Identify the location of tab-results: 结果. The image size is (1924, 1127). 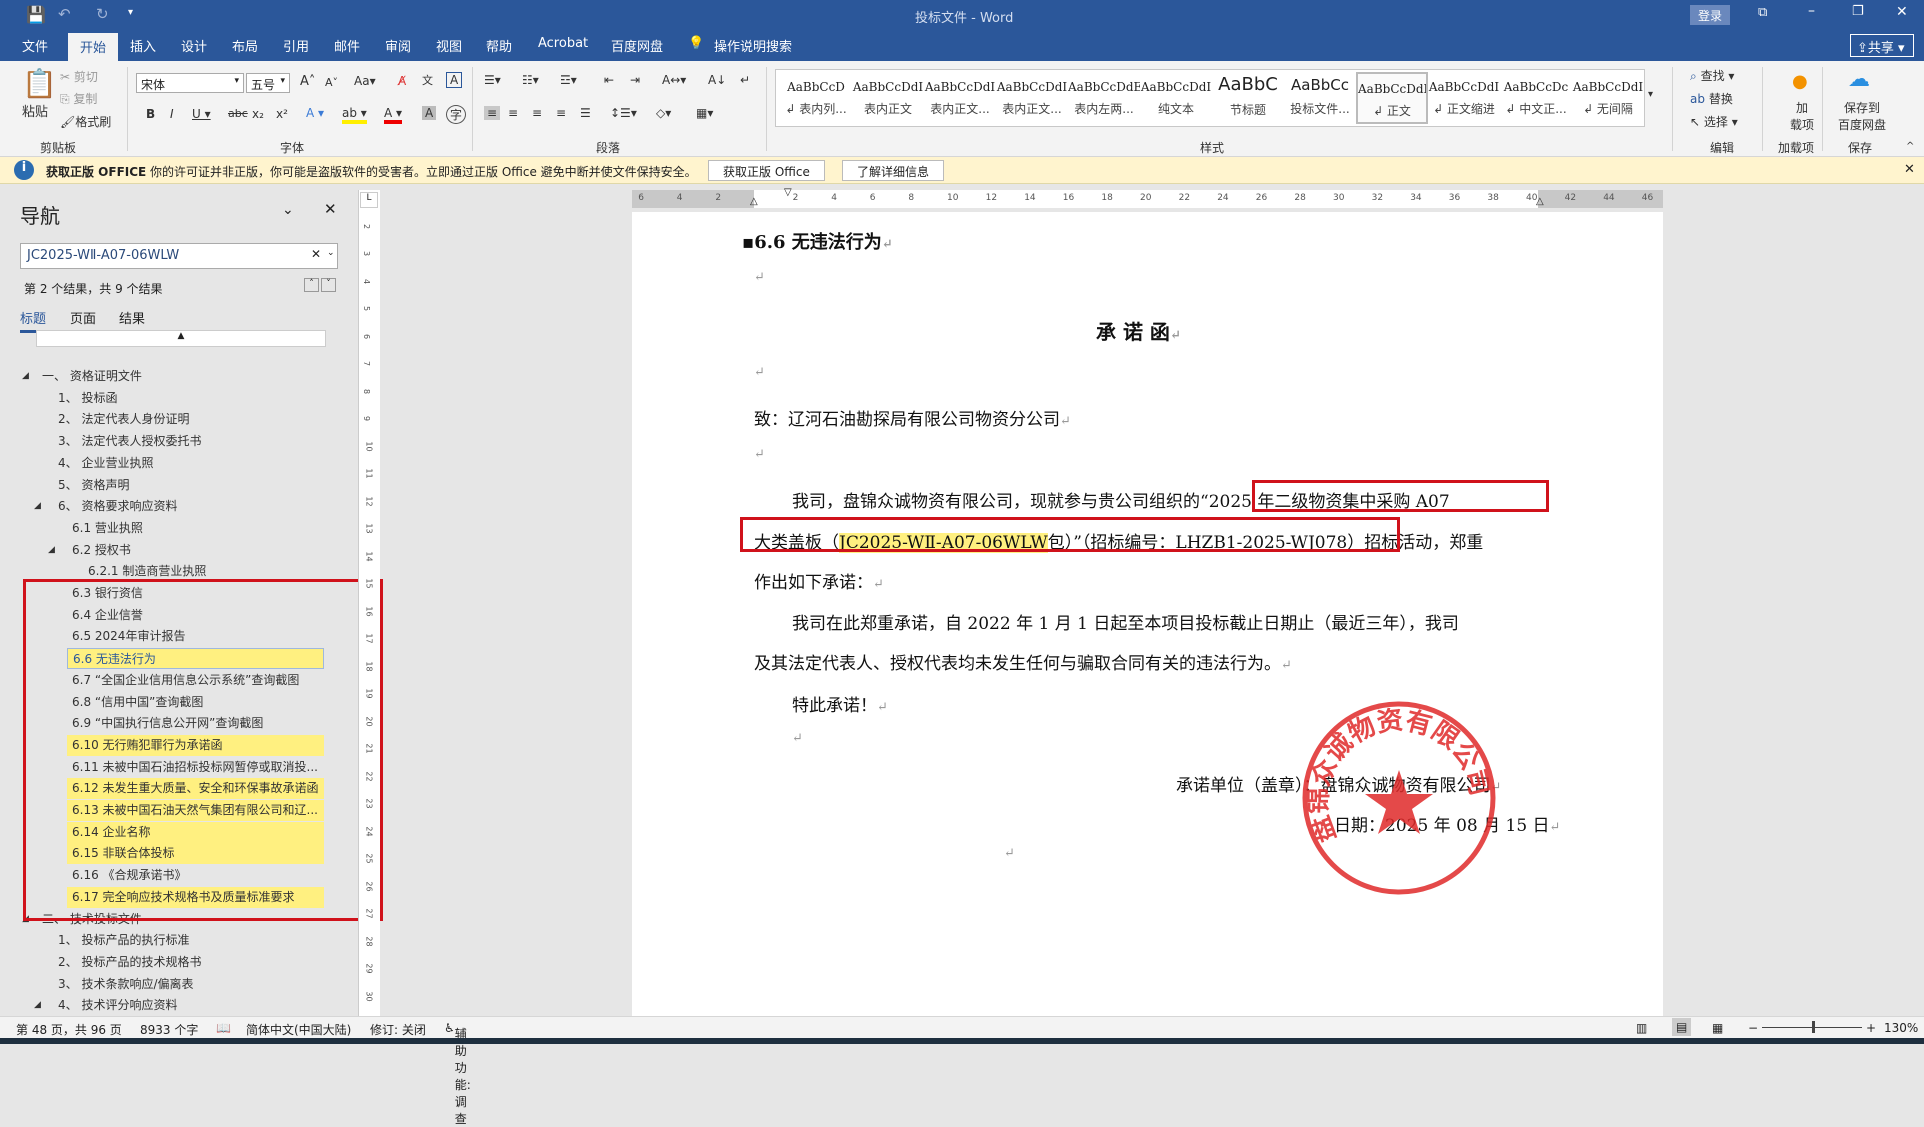
(132, 317).